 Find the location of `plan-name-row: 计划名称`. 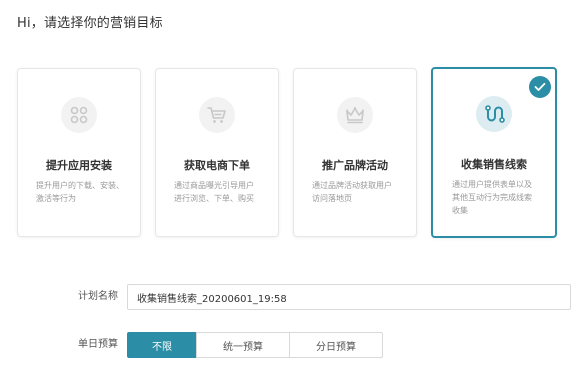

plan-name-row: 计划名称 is located at coordinates (289, 297).